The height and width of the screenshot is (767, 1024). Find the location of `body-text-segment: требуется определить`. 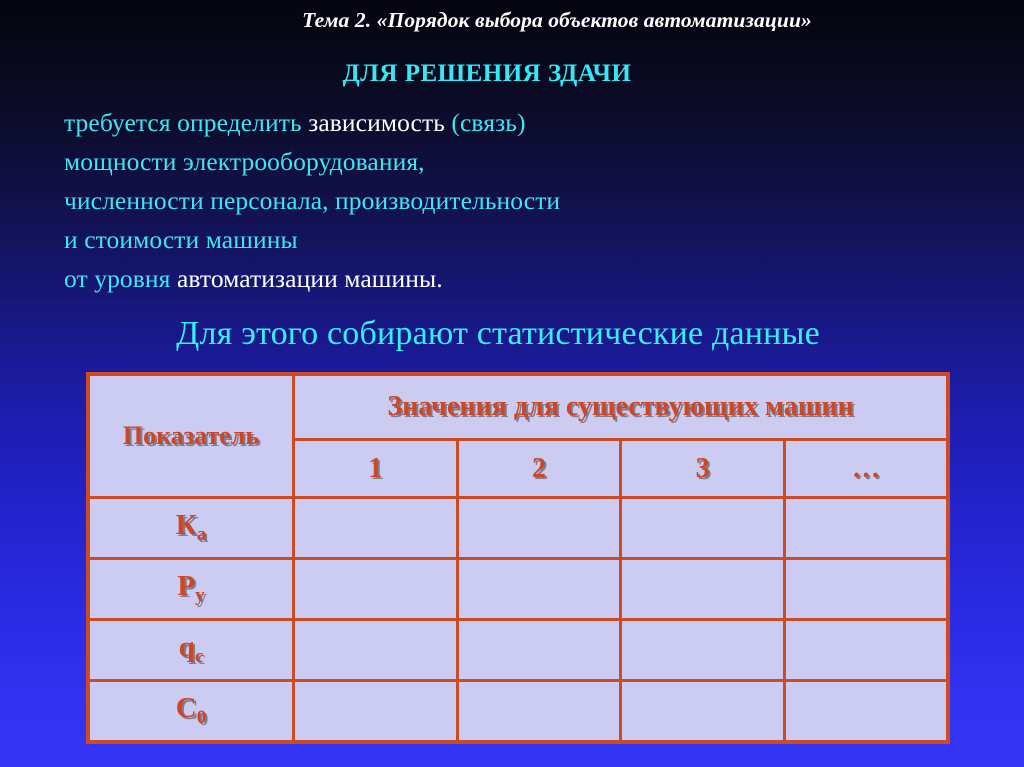

body-text-segment: требуется определить is located at coordinates (186, 122).